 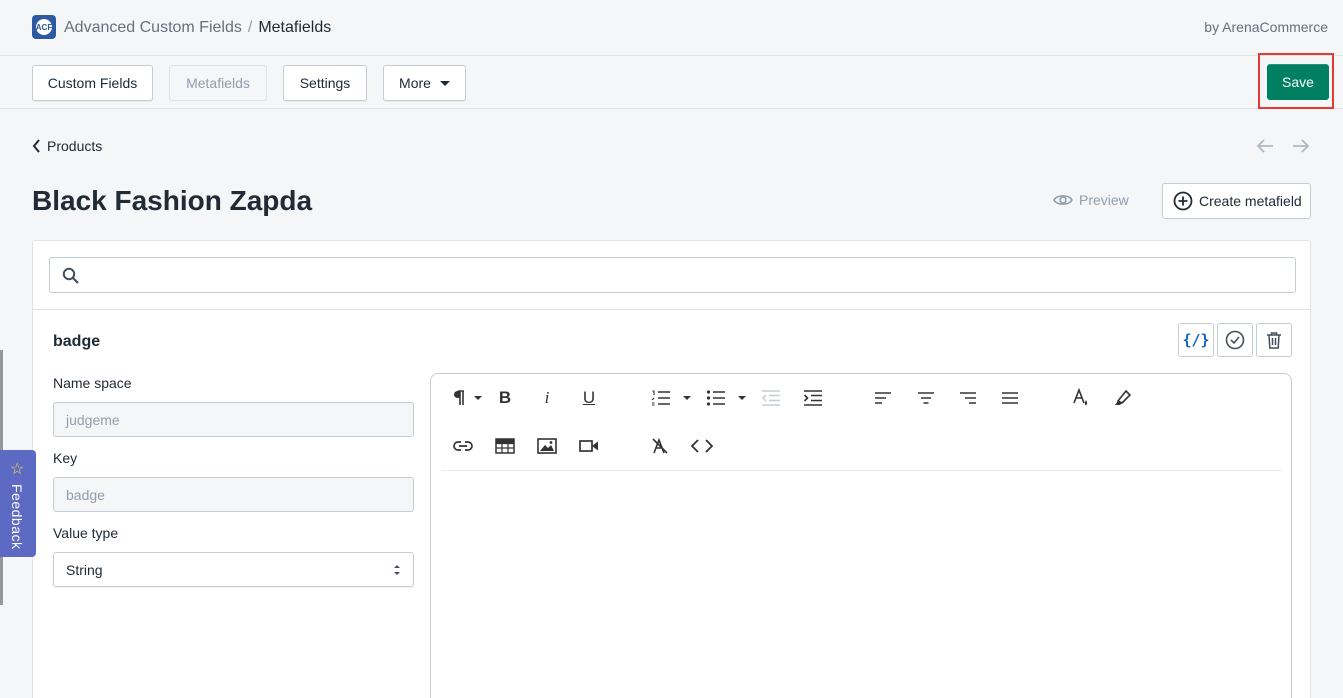 I want to click on ordered-list-button, so click(x=661, y=398).